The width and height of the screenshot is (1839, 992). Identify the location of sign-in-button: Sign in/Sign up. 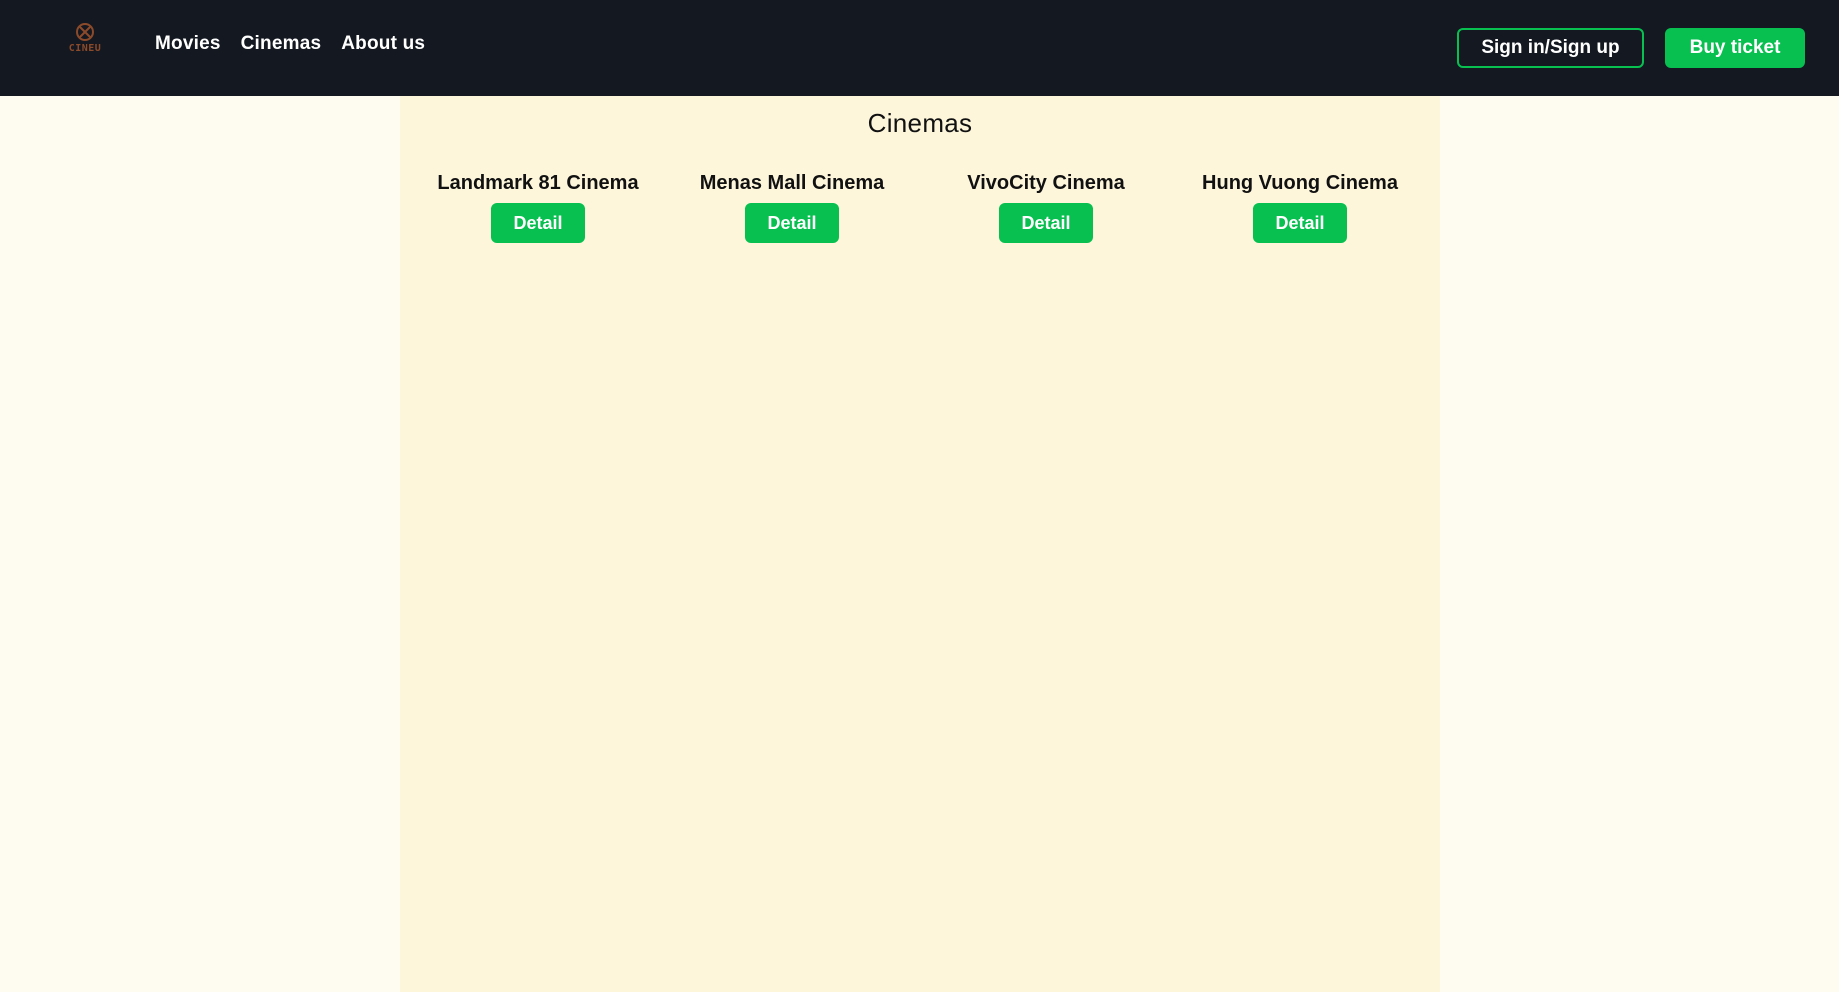
(1550, 48).